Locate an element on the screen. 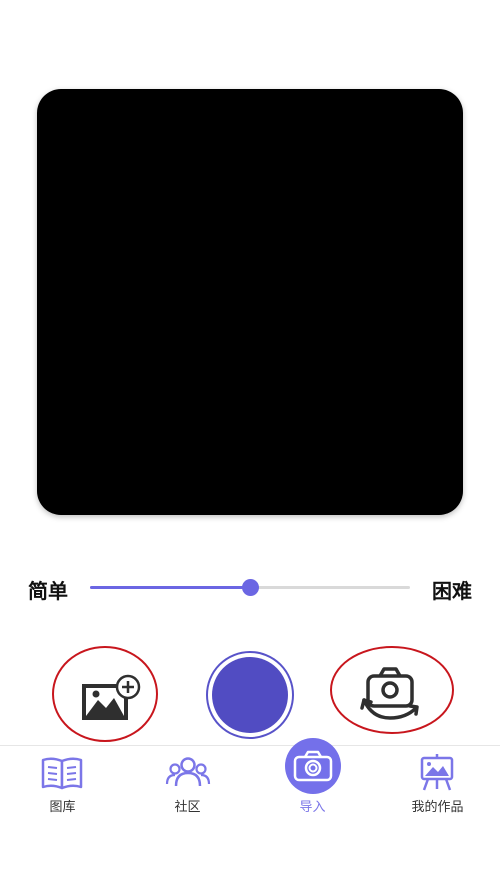 This screenshot has width=500, height=890. difficulty-hard-label: 困难 is located at coordinates (452, 591).